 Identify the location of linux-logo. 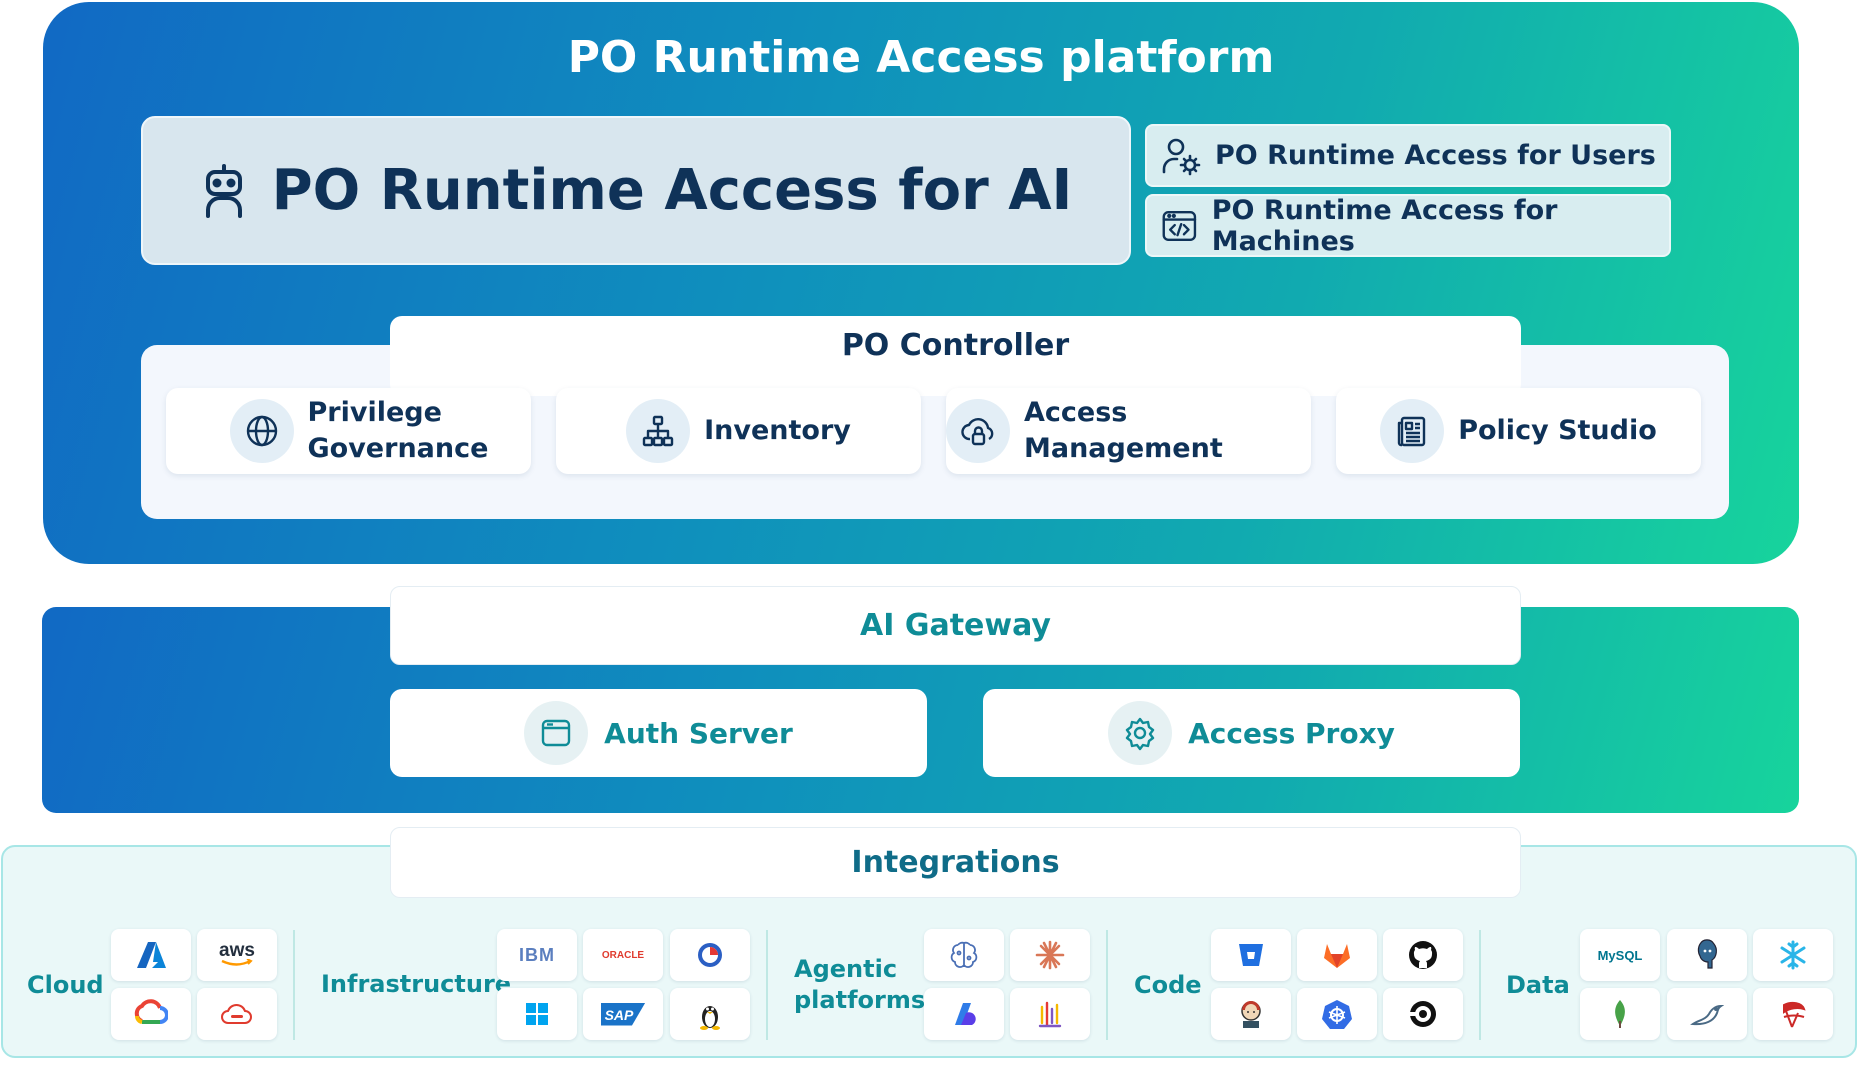
(710, 1014).